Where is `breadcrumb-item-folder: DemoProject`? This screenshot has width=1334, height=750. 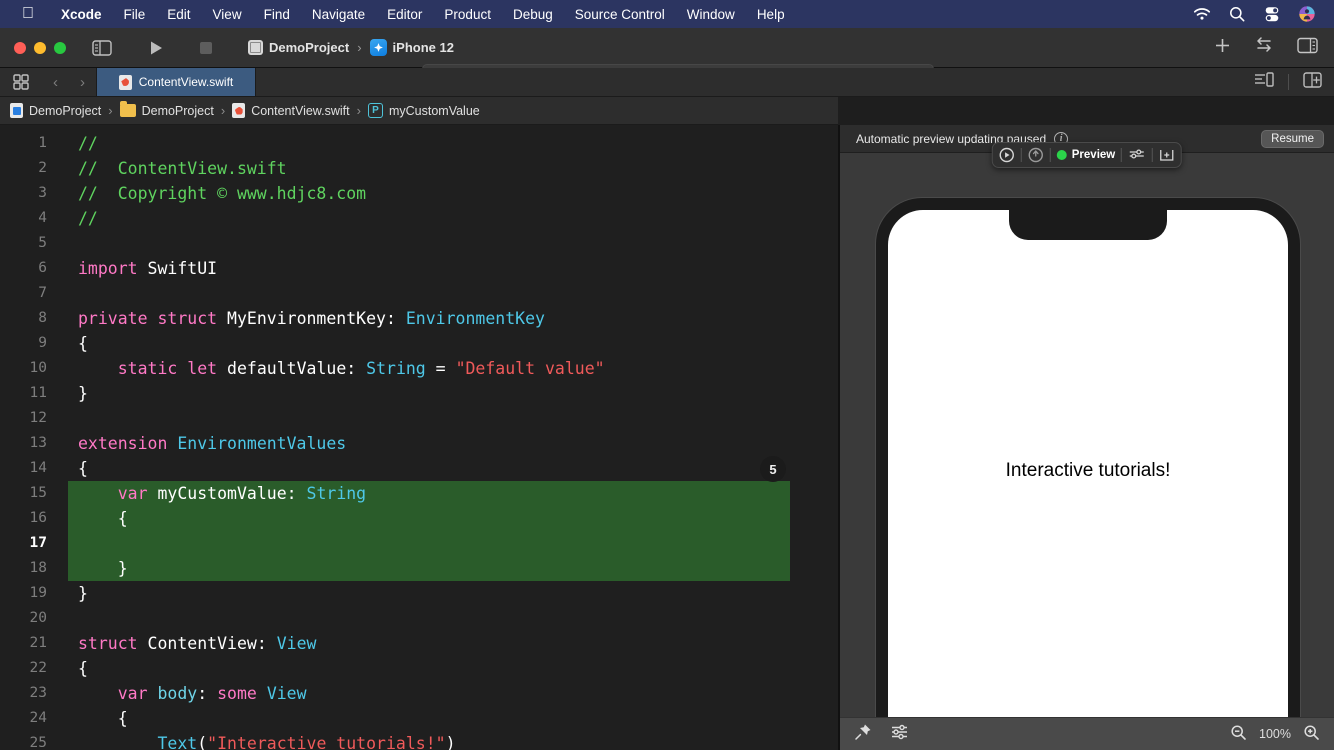
breadcrumb-item-folder: DemoProject is located at coordinates (166, 109).